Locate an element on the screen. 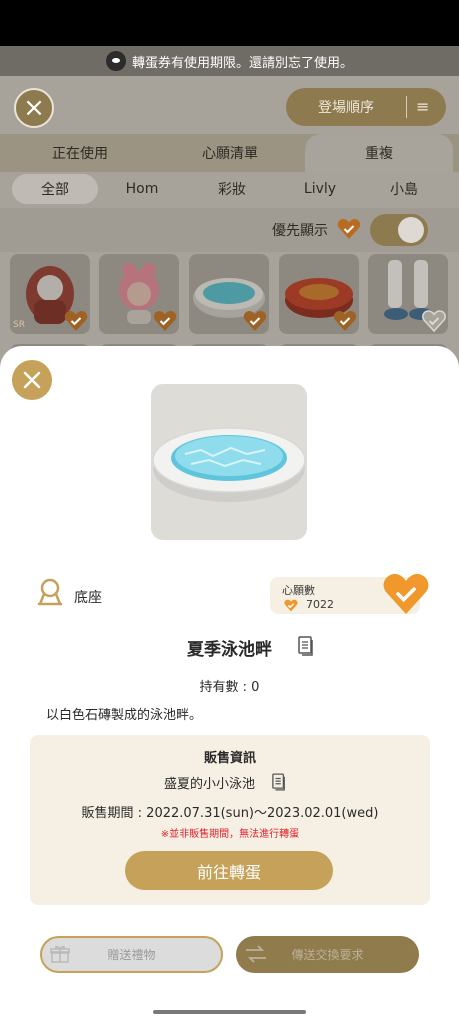  tab-hom: Hom is located at coordinates (142, 189).